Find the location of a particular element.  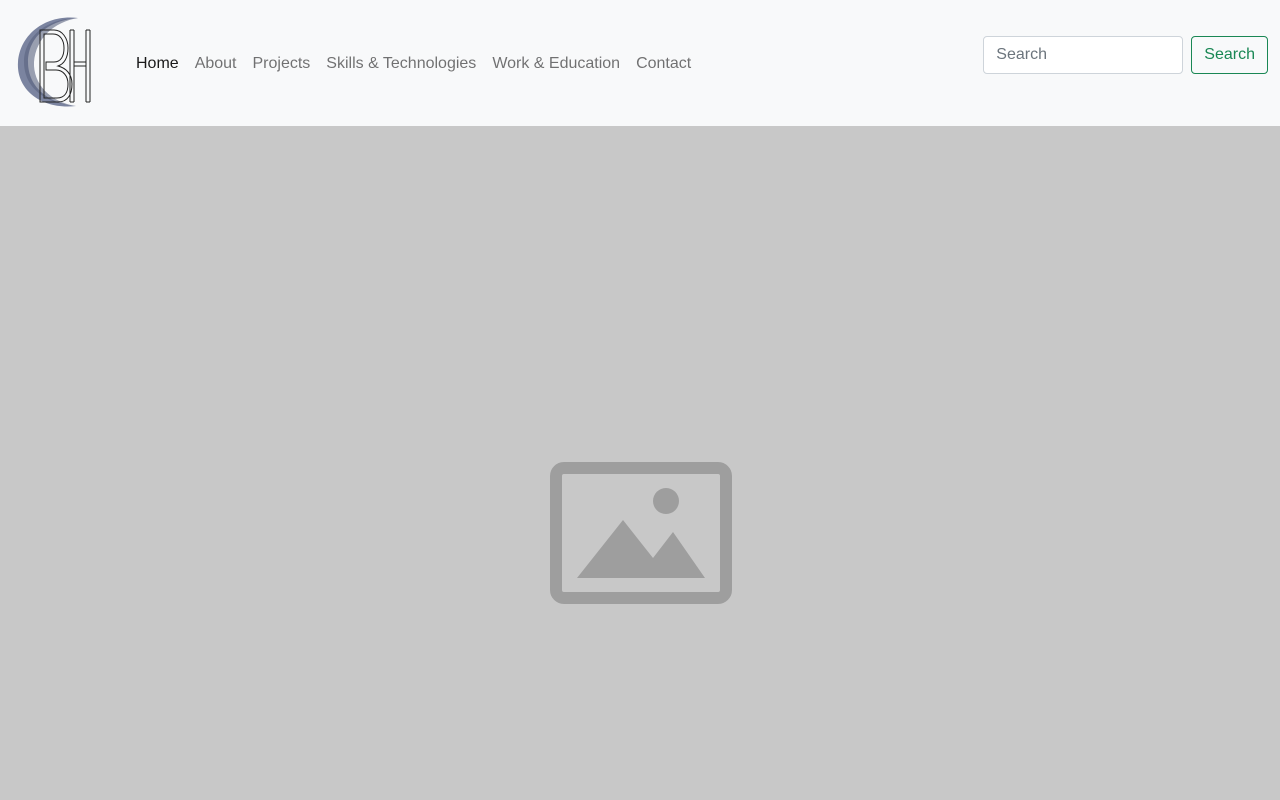

nav-link-about: About is located at coordinates (216, 64).